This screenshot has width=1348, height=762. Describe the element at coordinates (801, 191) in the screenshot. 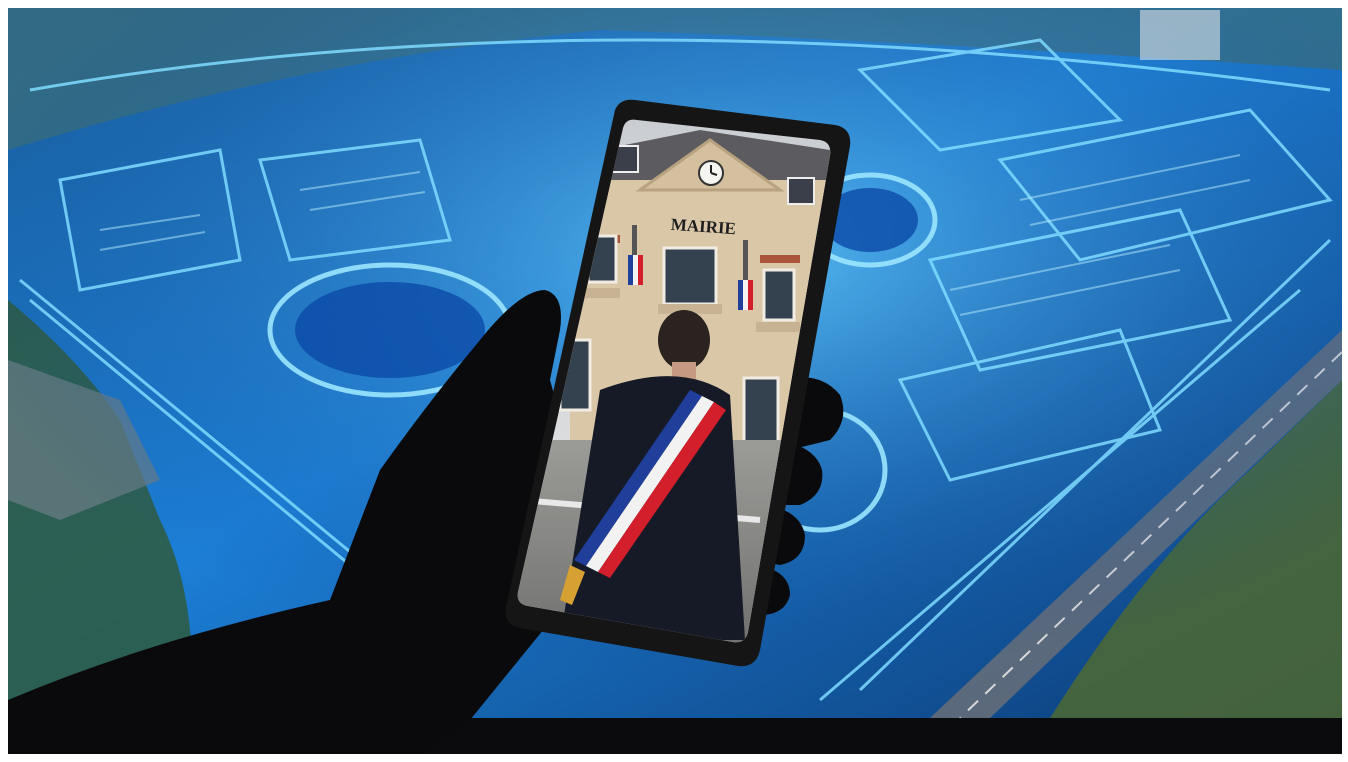

I see `dormer-window` at that location.